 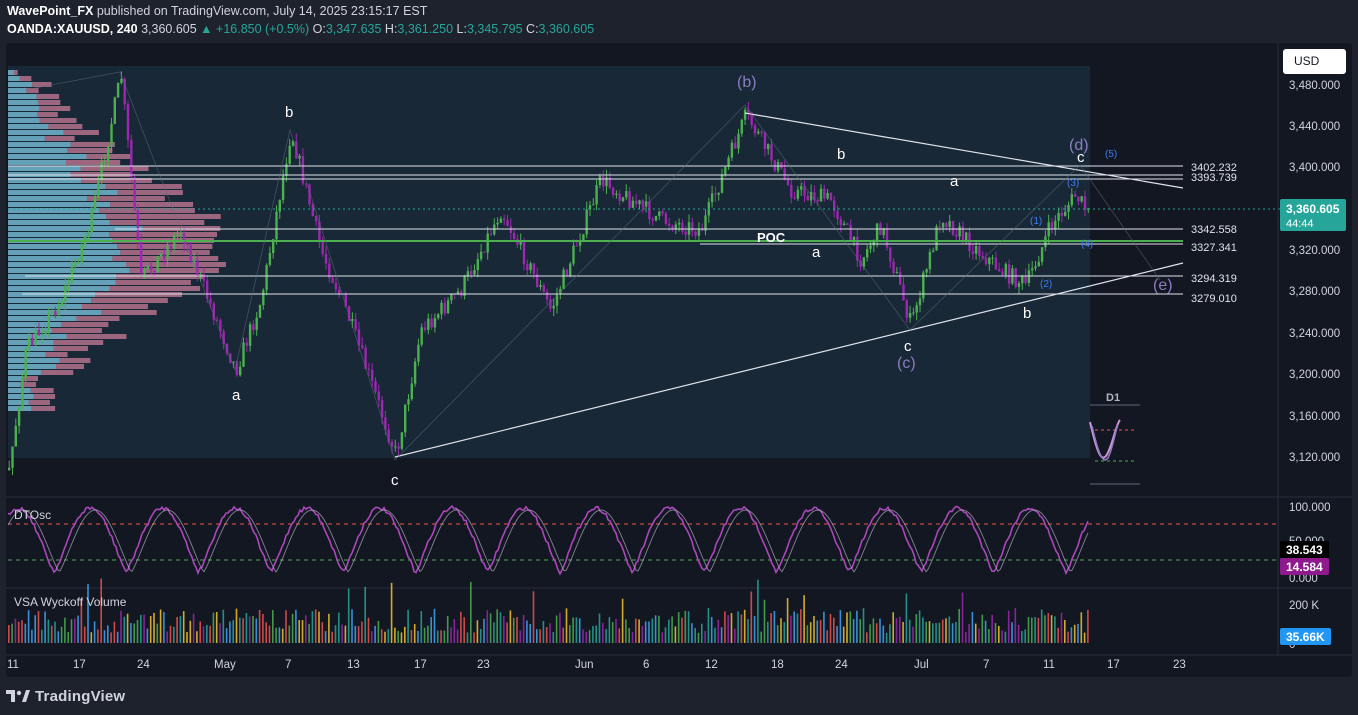 What do you see at coordinates (906, 363) in the screenshot?
I see `wave-label-c-major: (c)` at bounding box center [906, 363].